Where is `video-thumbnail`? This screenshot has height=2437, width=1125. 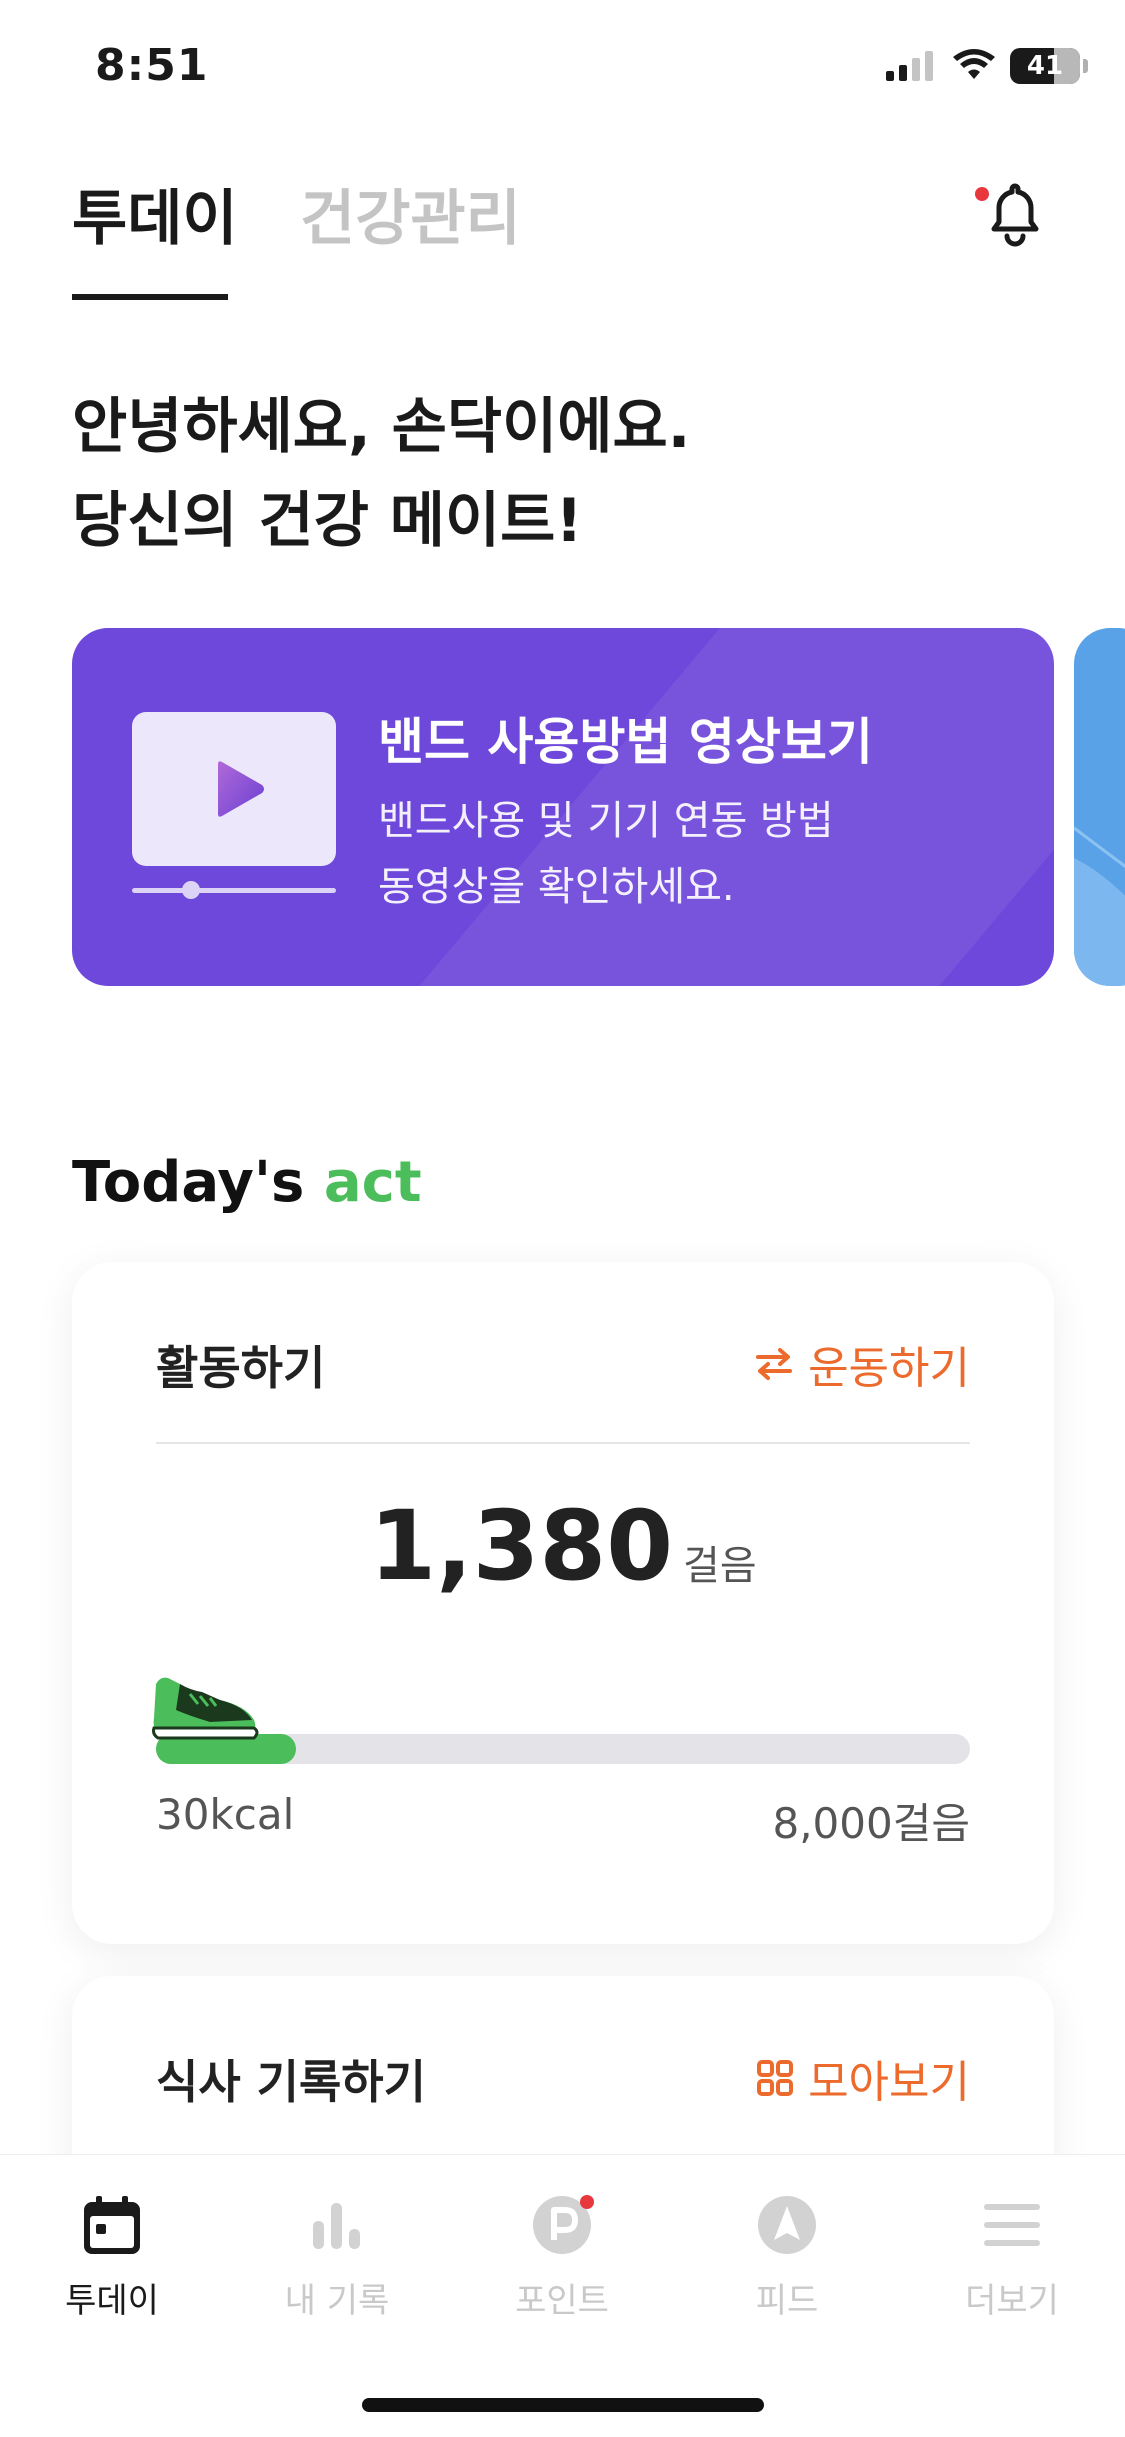
video-thumbnail is located at coordinates (234, 789).